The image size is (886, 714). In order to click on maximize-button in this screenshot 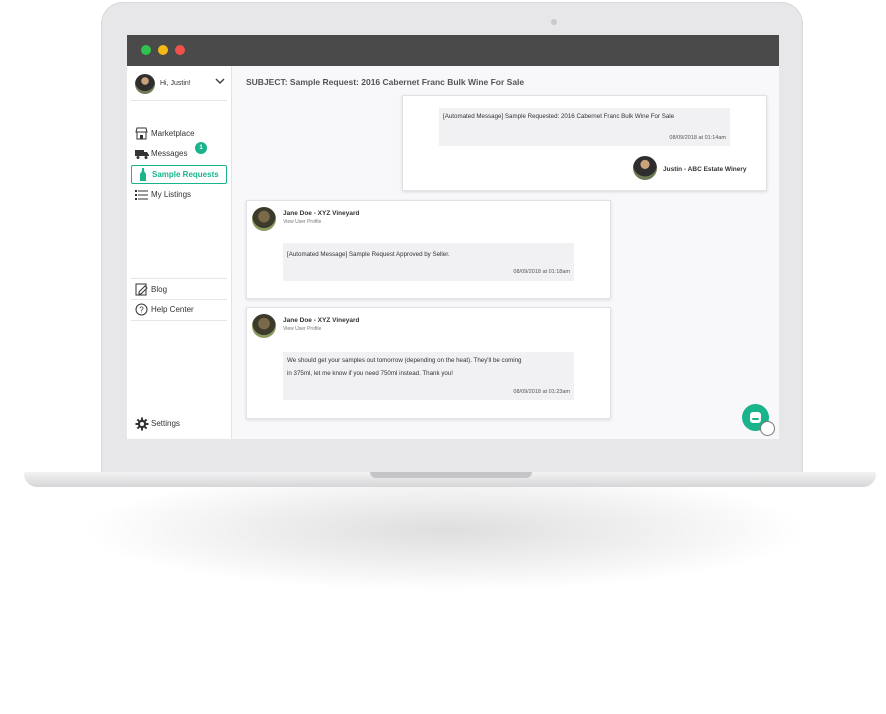, I will do `click(146, 50)`.